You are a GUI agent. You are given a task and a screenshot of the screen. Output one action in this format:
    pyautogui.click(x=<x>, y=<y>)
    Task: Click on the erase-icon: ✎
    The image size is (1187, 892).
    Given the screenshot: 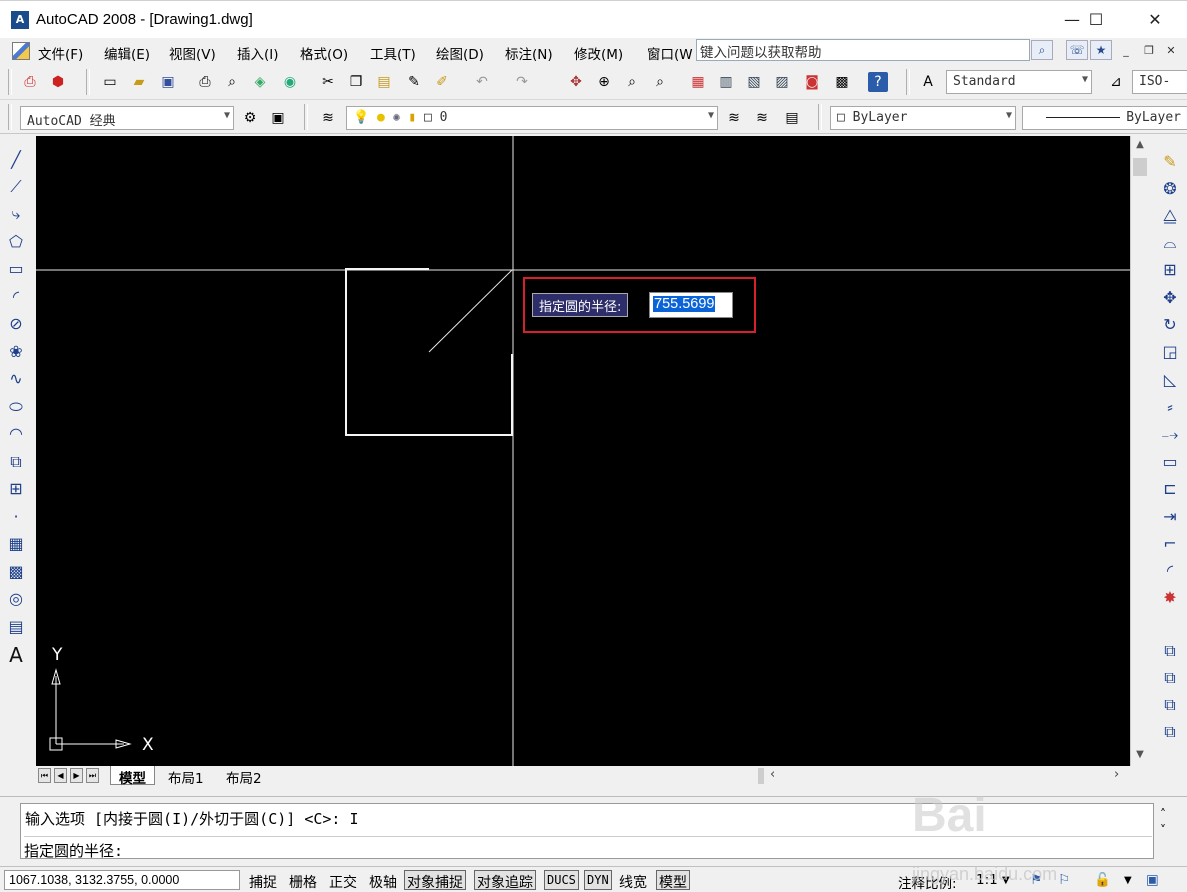 What is the action you would take?
    pyautogui.click(x=1170, y=162)
    